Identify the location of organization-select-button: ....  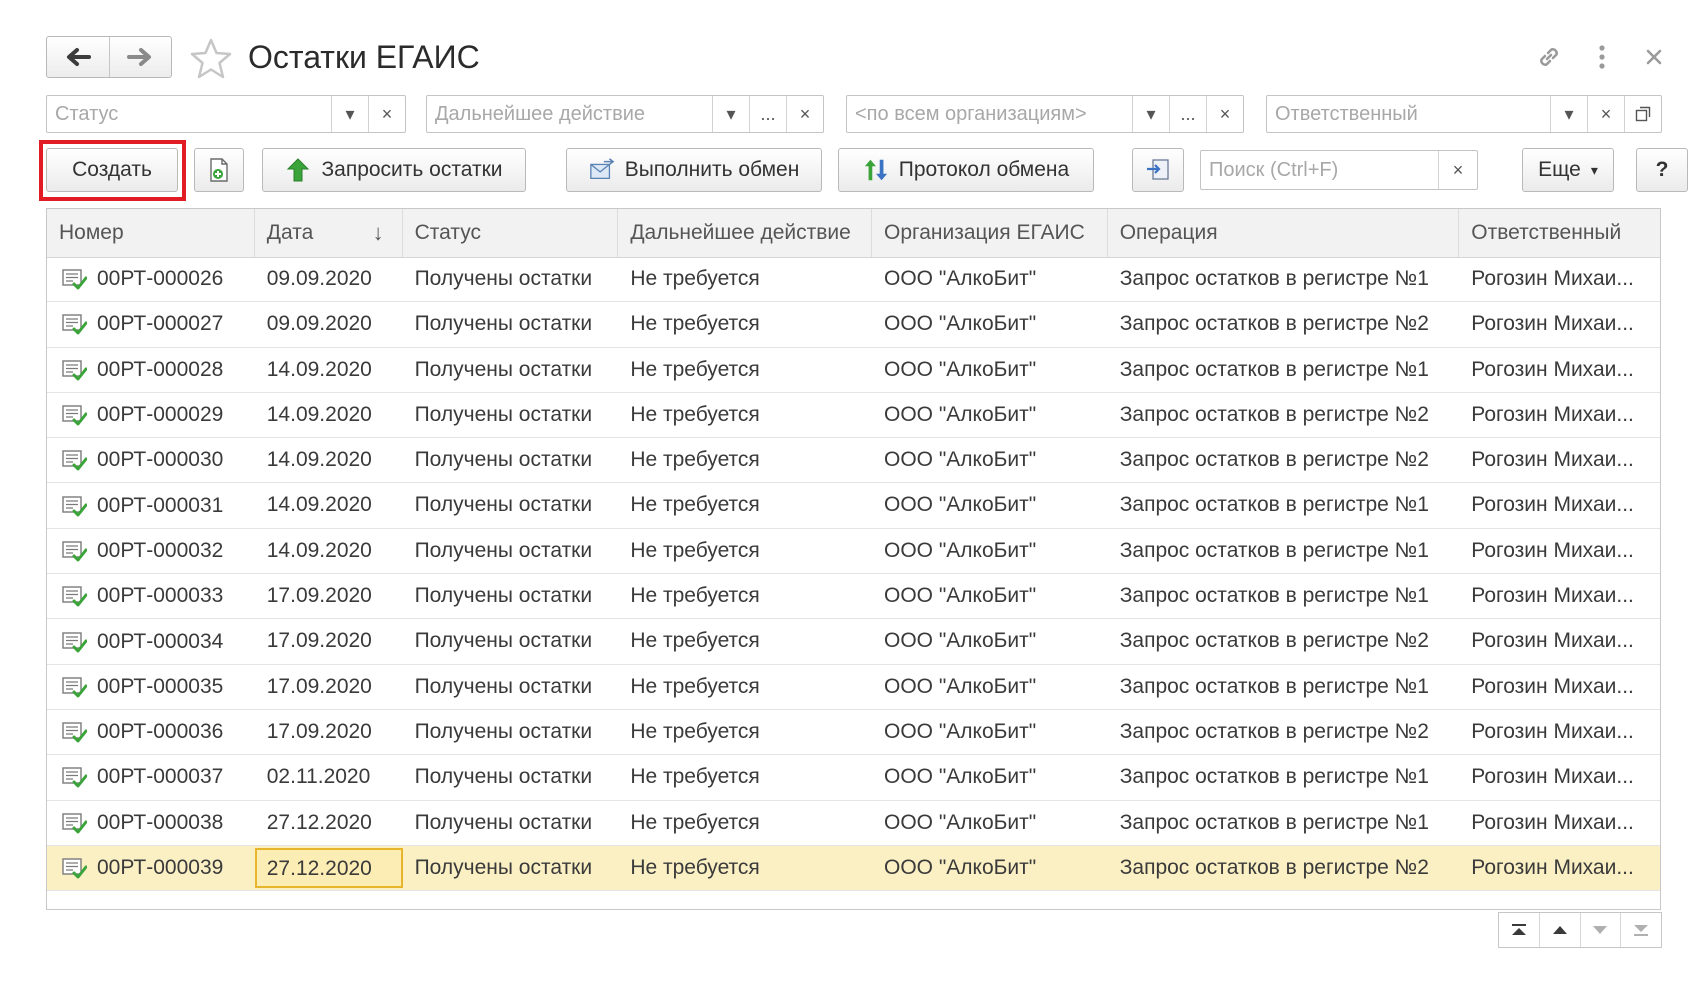
(1187, 114).